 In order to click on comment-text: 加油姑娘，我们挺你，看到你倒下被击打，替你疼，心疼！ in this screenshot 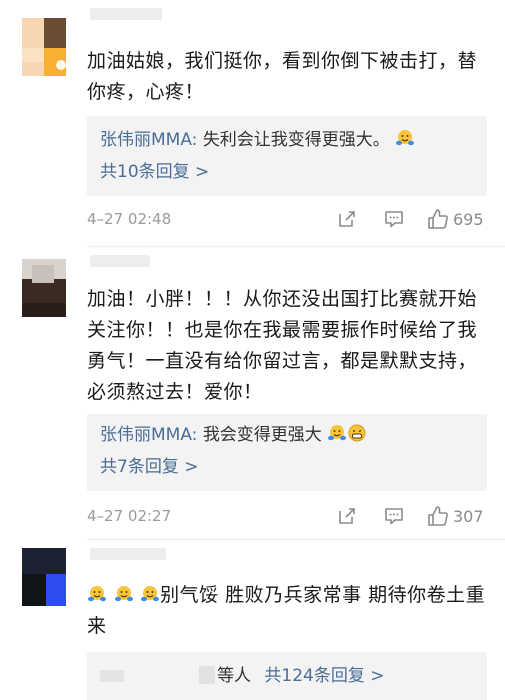, I will do `click(282, 76)`.